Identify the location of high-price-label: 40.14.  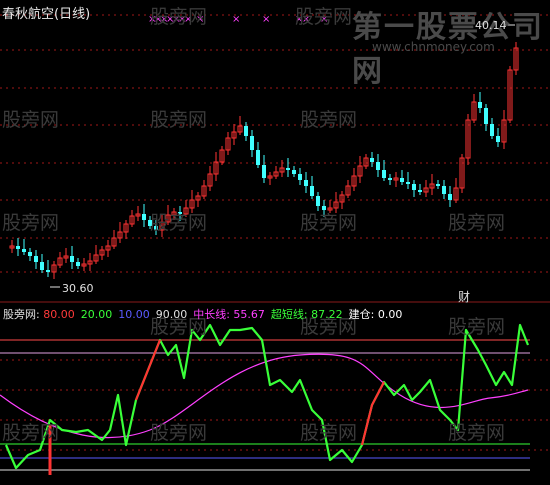
(491, 25).